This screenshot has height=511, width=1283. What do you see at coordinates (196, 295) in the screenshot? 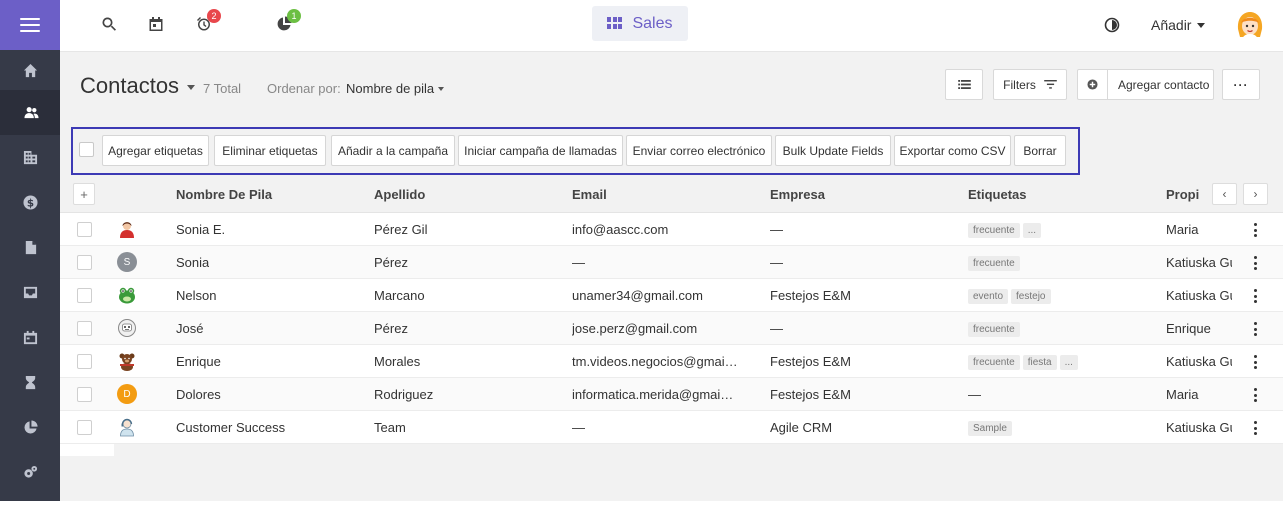
I see `first-name-cell: Nelson` at bounding box center [196, 295].